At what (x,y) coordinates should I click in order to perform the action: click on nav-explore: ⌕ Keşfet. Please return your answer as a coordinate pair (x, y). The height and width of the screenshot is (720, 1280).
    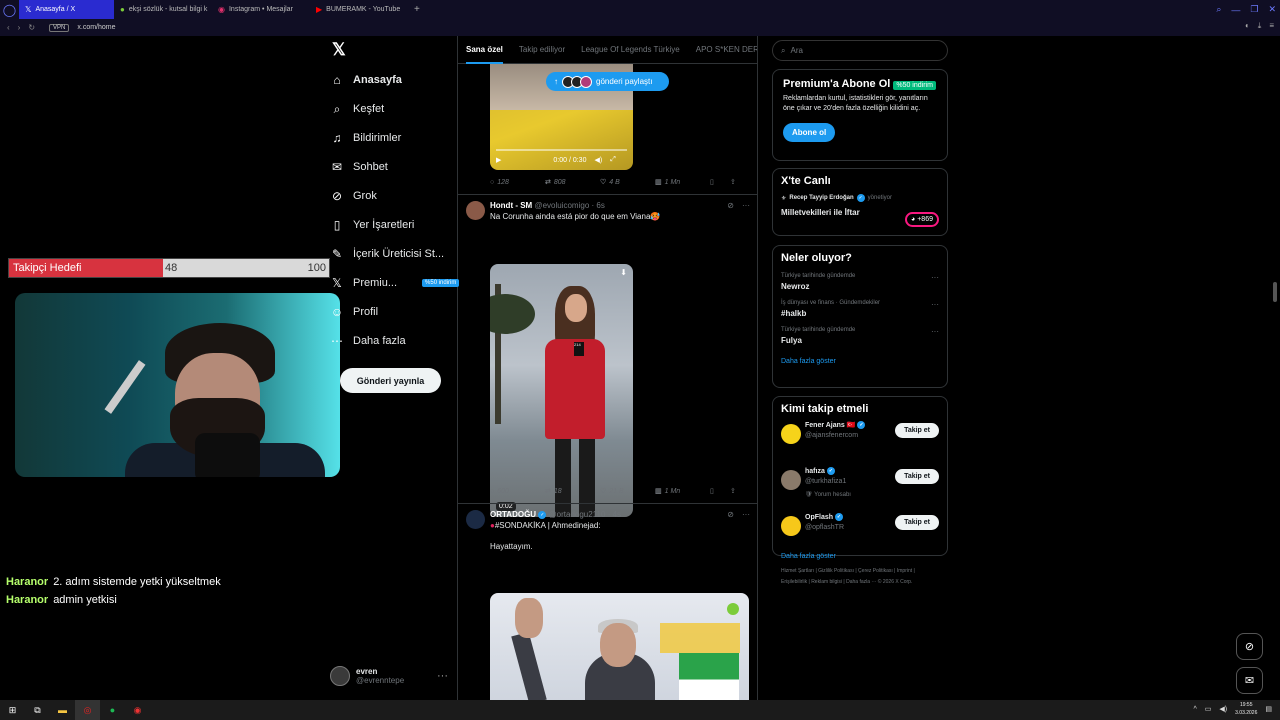
    Looking at the image, I should click on (357, 109).